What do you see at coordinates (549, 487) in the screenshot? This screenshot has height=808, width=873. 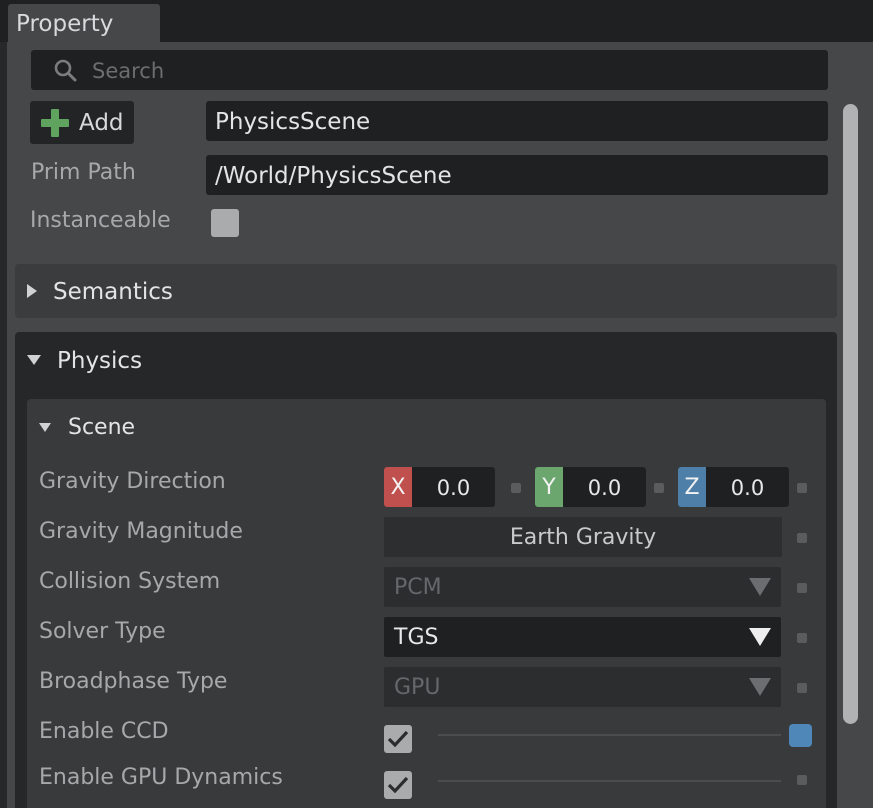 I see `axis-y-badge: Y` at bounding box center [549, 487].